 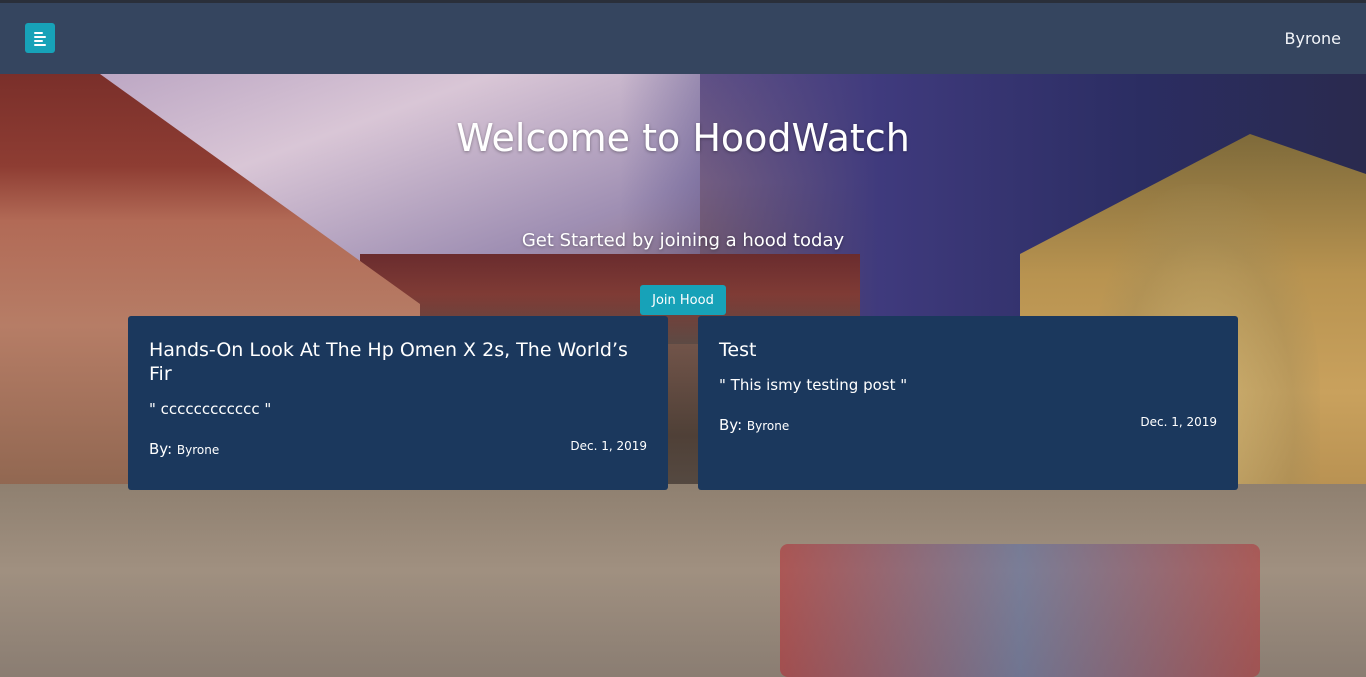 I want to click on post-body: " cccccccccccc ", so click(x=210, y=409).